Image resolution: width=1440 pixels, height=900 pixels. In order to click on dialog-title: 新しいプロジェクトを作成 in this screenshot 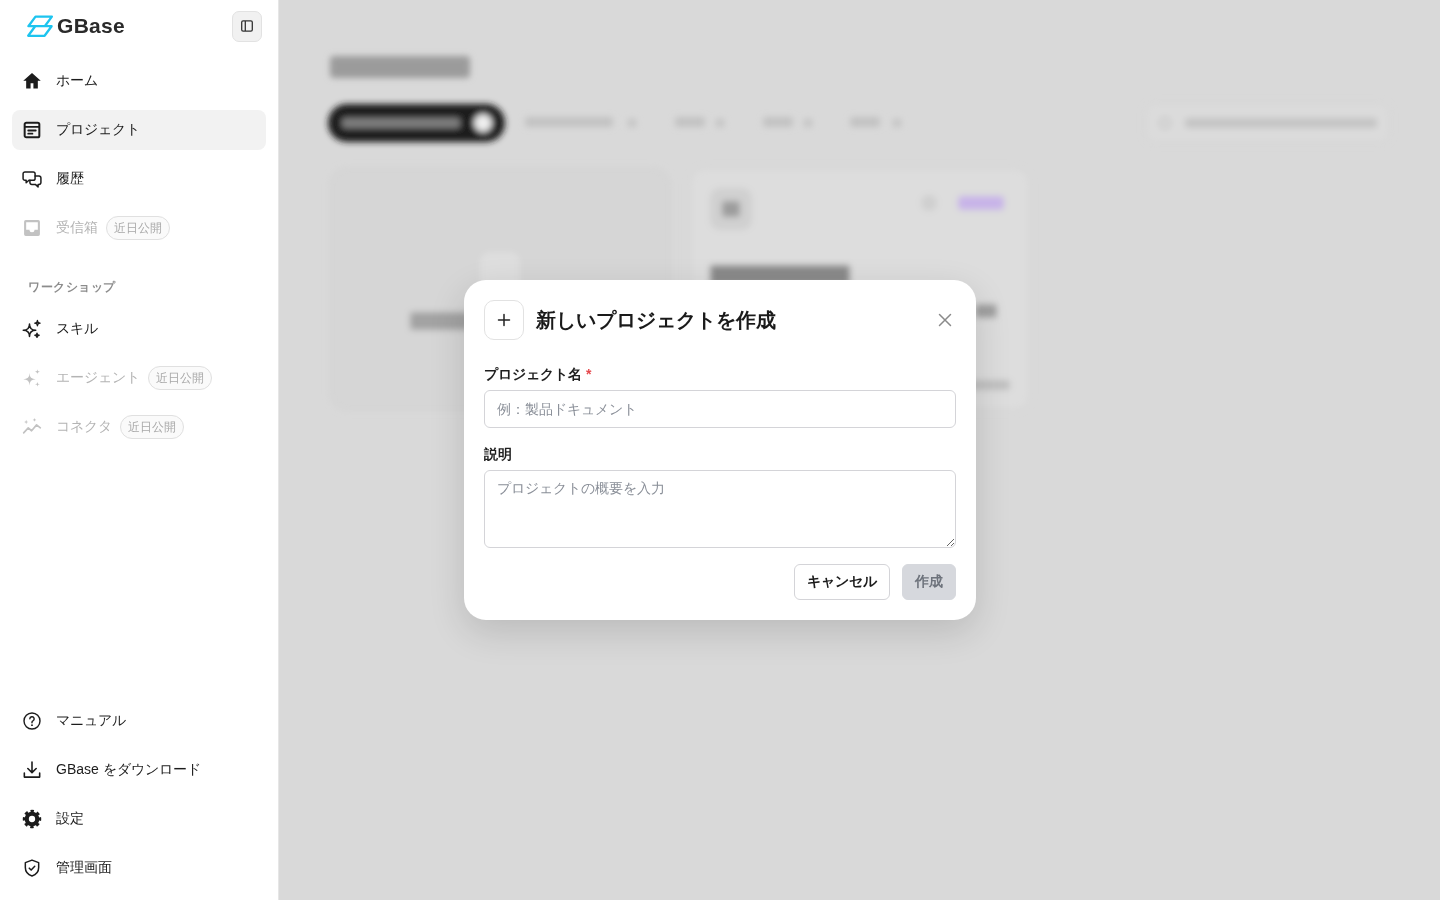, I will do `click(656, 320)`.